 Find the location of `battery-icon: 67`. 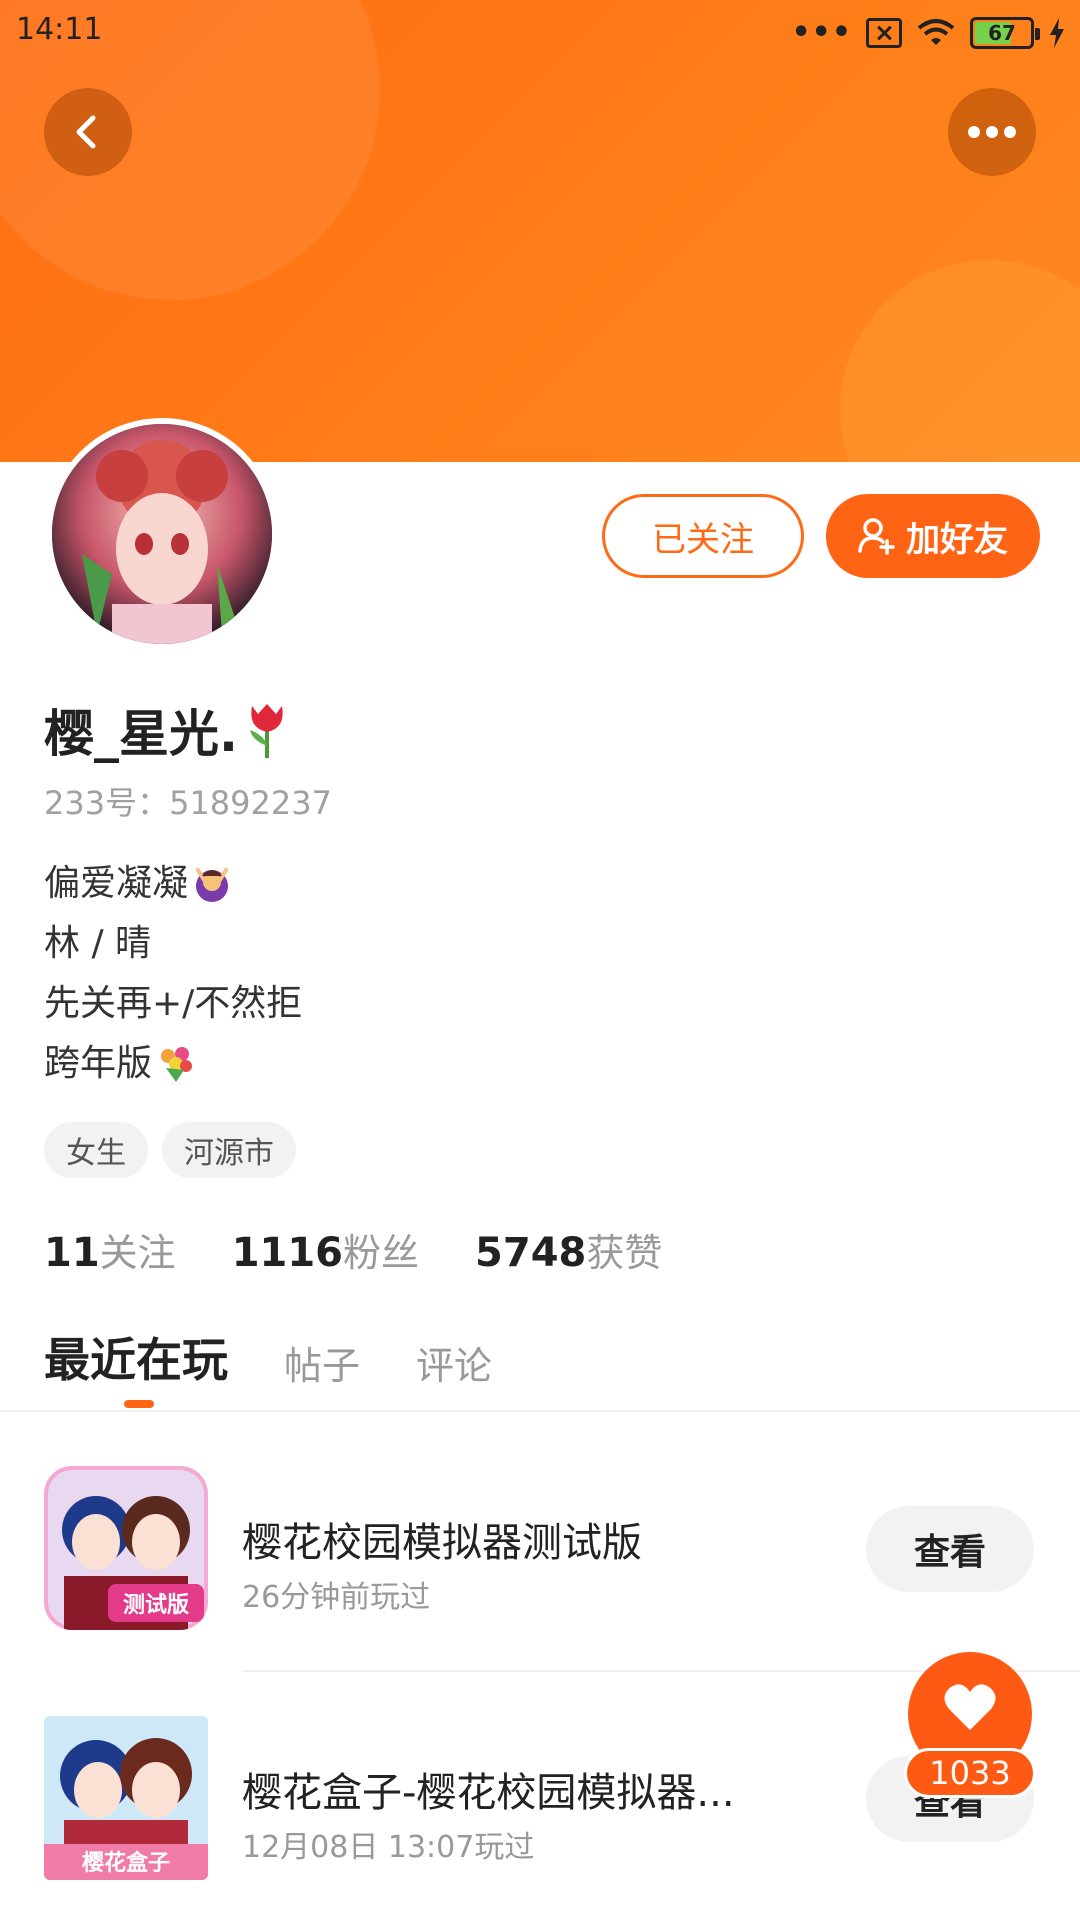

battery-icon: 67 is located at coordinates (1005, 33).